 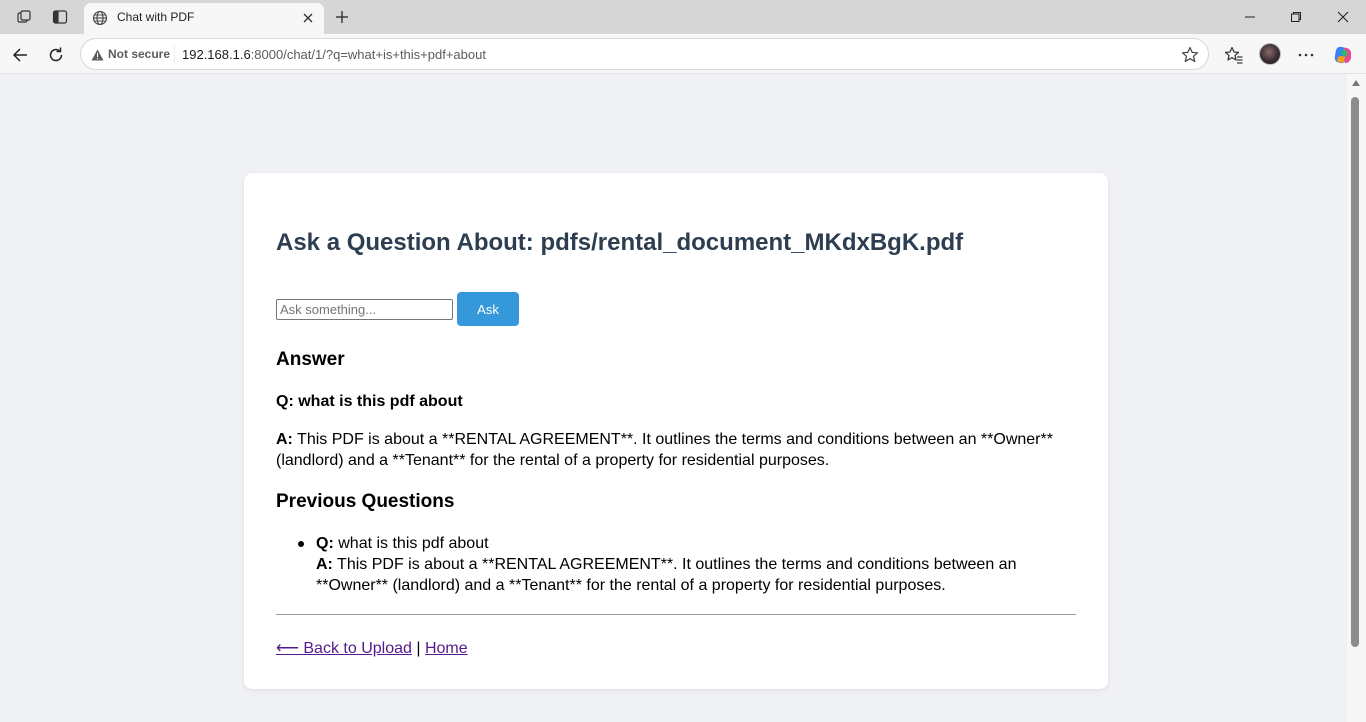 What do you see at coordinates (60, 17) in the screenshot?
I see `vertical-tabs-icon` at bounding box center [60, 17].